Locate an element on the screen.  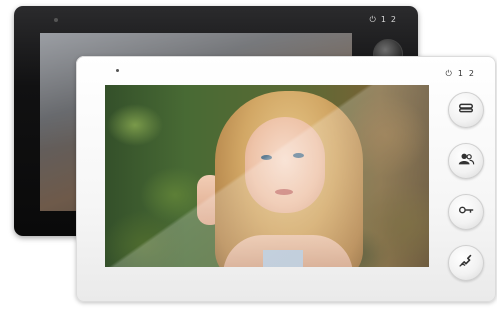
key-icon is located at coordinates (466, 212).